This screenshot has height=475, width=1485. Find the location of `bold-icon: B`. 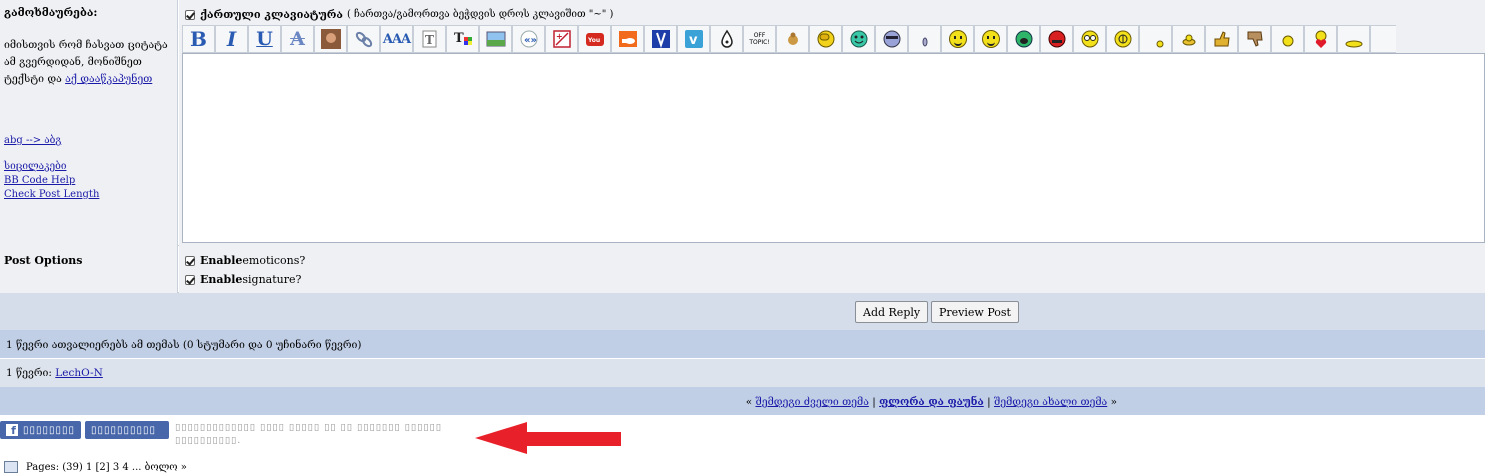

bold-icon: B is located at coordinates (198, 39).